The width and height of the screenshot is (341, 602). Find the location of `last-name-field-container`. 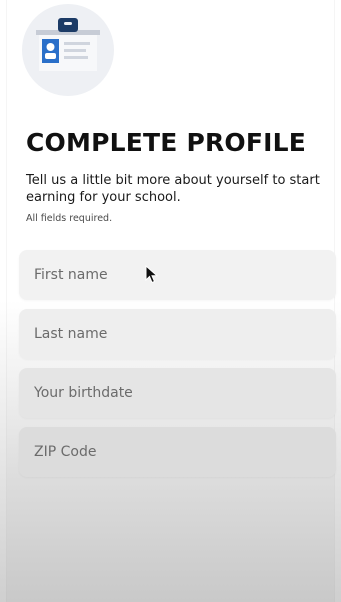

last-name-field-container is located at coordinates (177, 334).